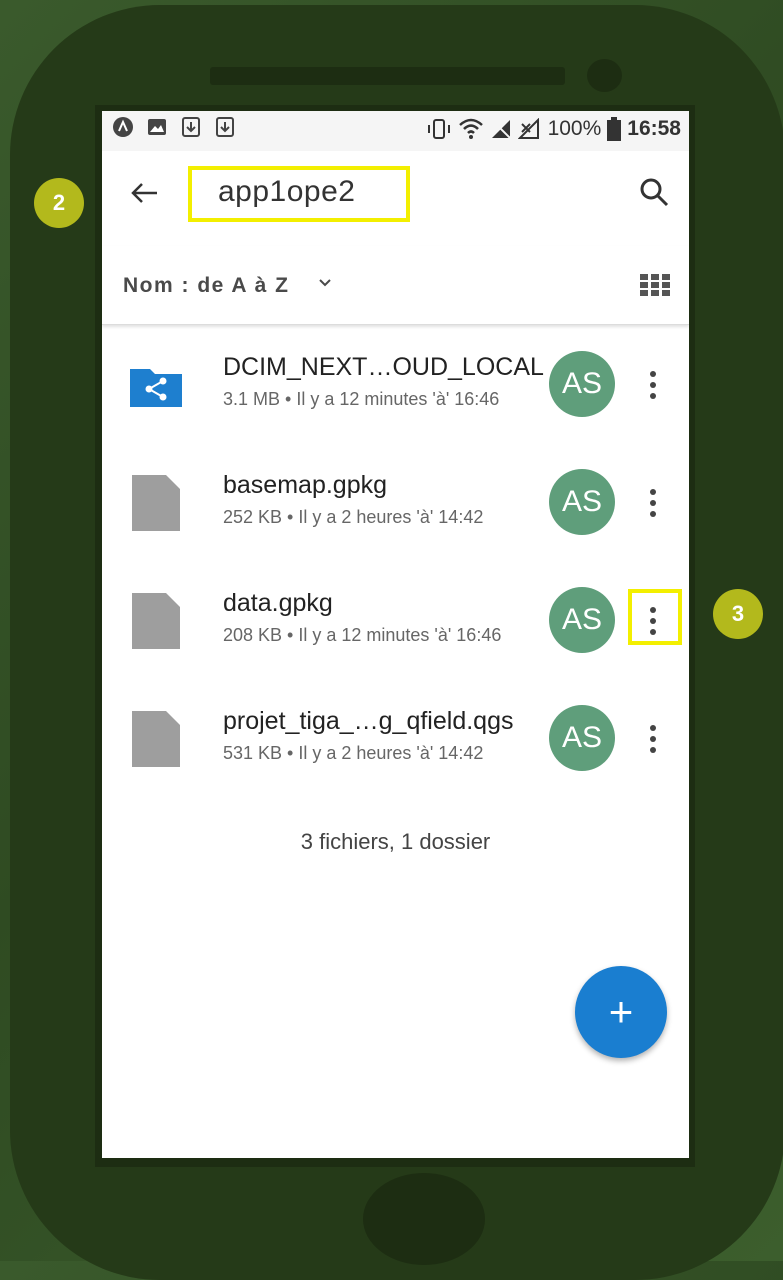 The width and height of the screenshot is (783, 1280). I want to click on battery-icon, so click(614, 129).